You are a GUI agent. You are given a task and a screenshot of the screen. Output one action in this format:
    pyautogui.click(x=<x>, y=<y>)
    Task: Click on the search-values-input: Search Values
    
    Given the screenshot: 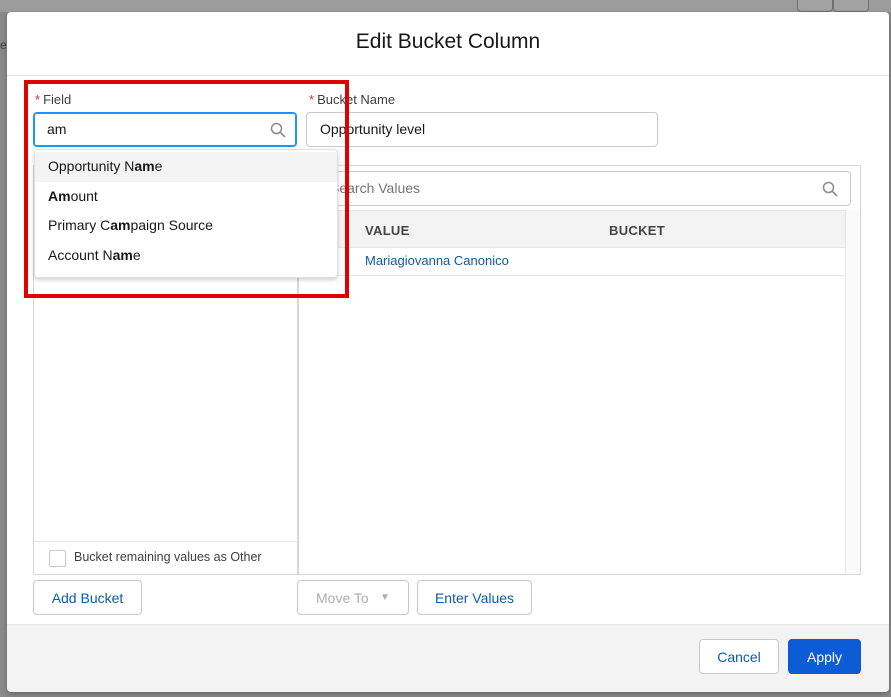 What is the action you would take?
    pyautogui.click(x=581, y=188)
    